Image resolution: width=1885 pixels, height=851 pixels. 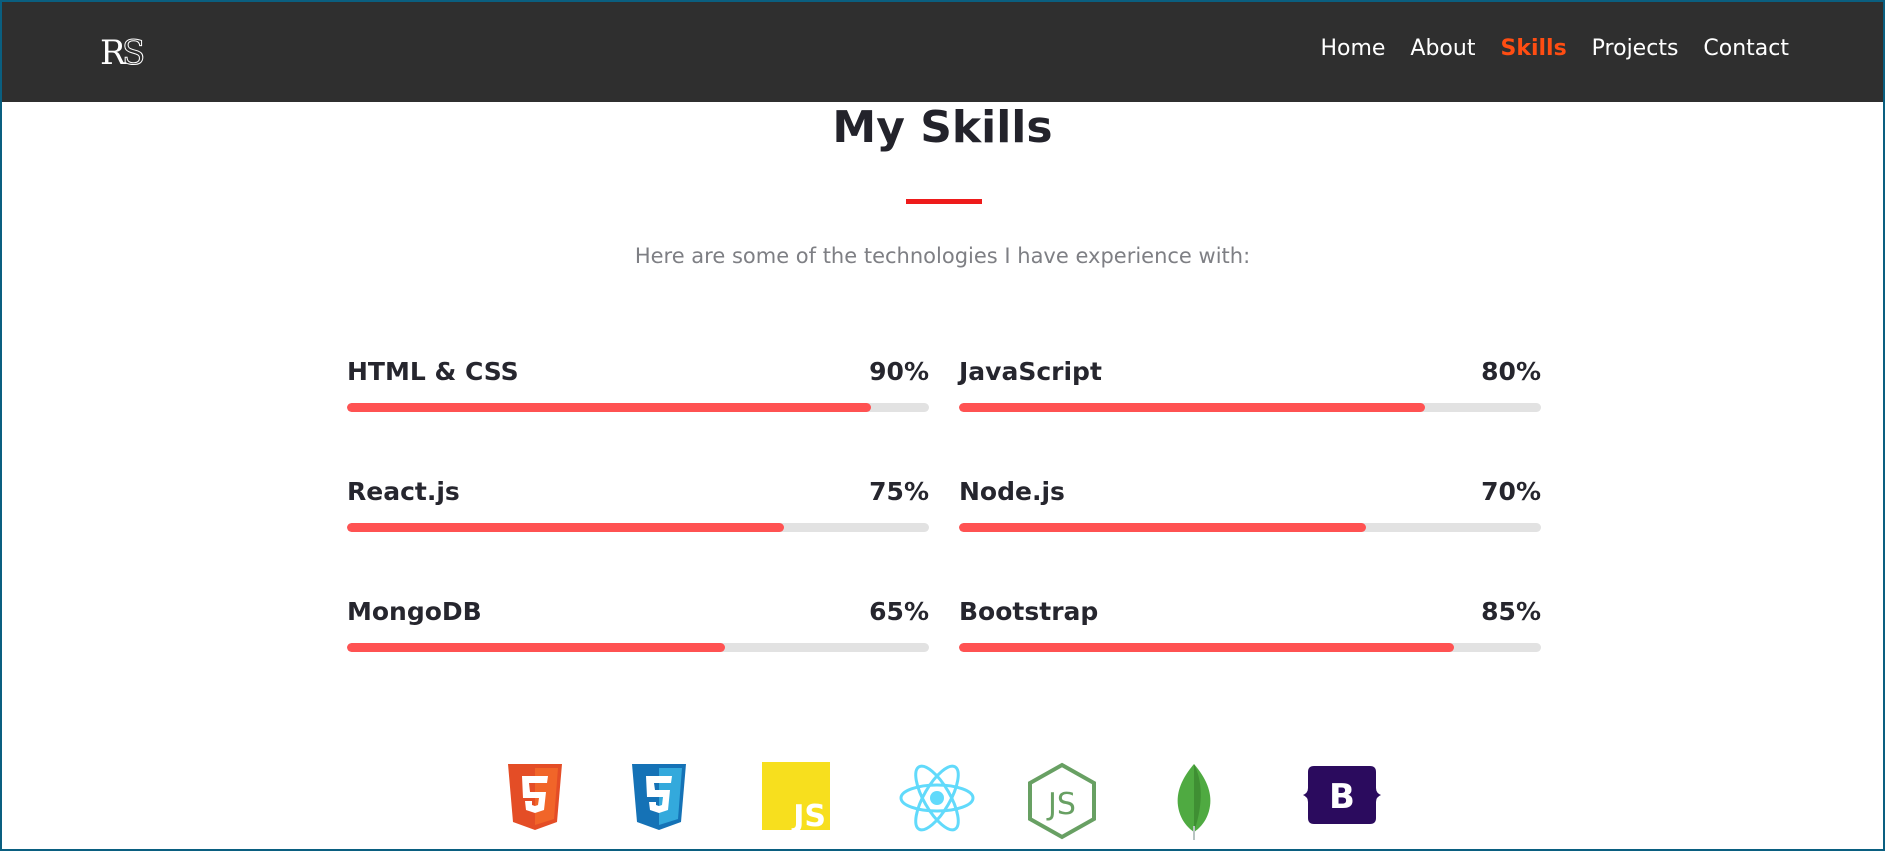 What do you see at coordinates (638, 657) in the screenshot?
I see `skill-item: MongoDB 65%` at bounding box center [638, 657].